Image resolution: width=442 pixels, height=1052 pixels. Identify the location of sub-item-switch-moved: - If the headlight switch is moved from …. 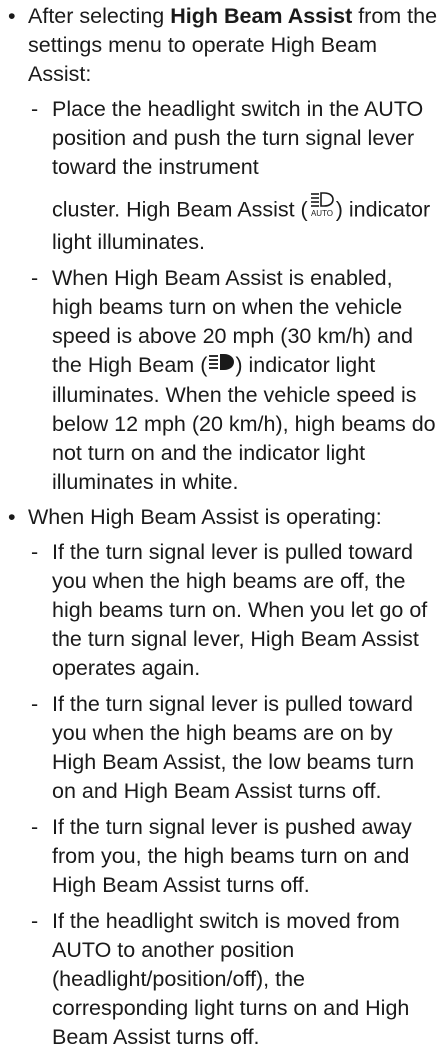
(222, 979).